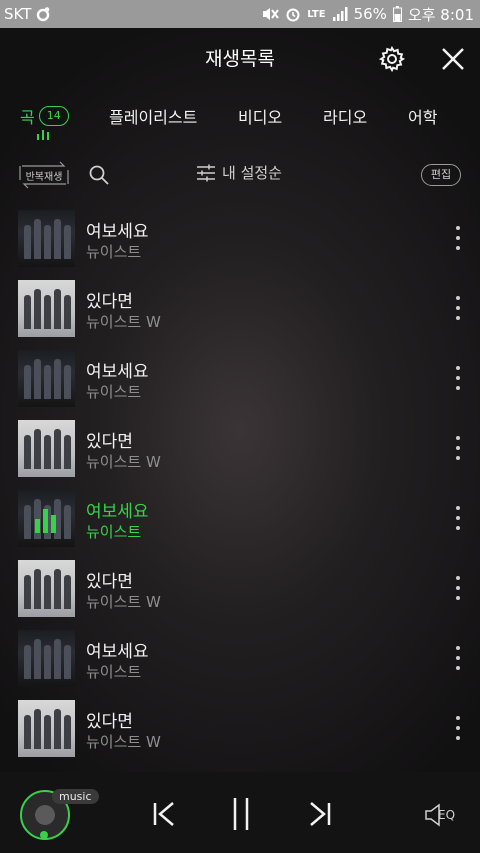 Image resolution: width=480 pixels, height=853 pixels. I want to click on page-title: 재생목록, so click(240, 59).